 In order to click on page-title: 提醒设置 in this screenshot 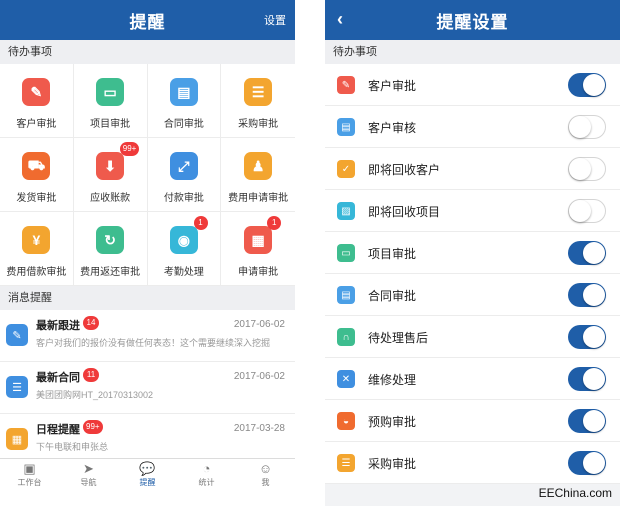, I will do `click(472, 22)`.